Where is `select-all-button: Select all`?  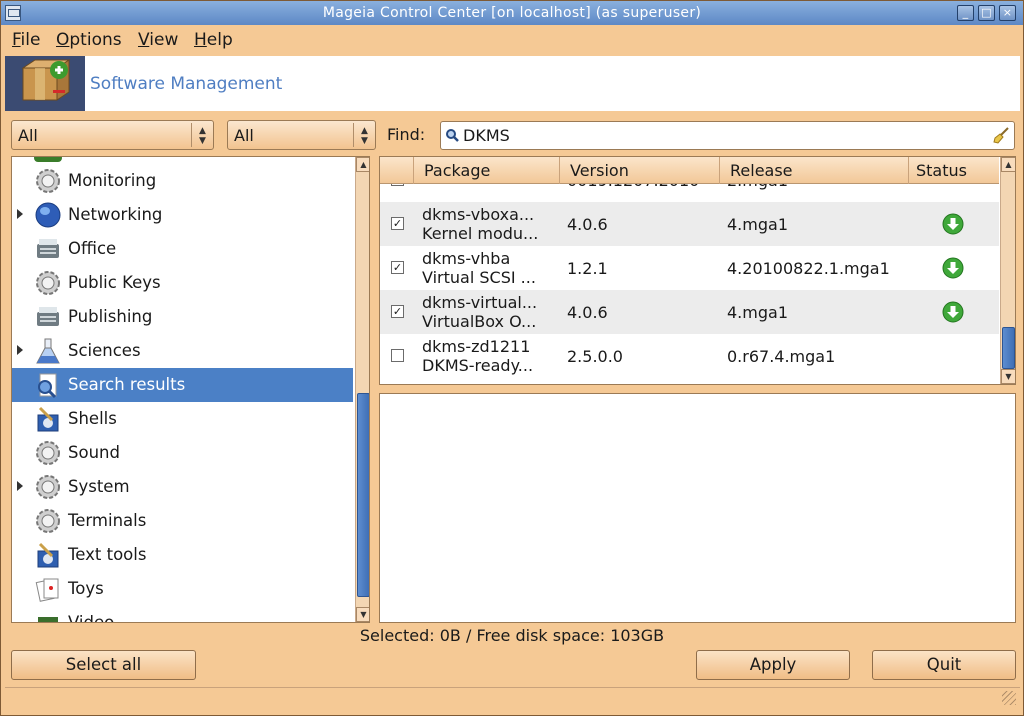
select-all-button: Select all is located at coordinates (103, 665).